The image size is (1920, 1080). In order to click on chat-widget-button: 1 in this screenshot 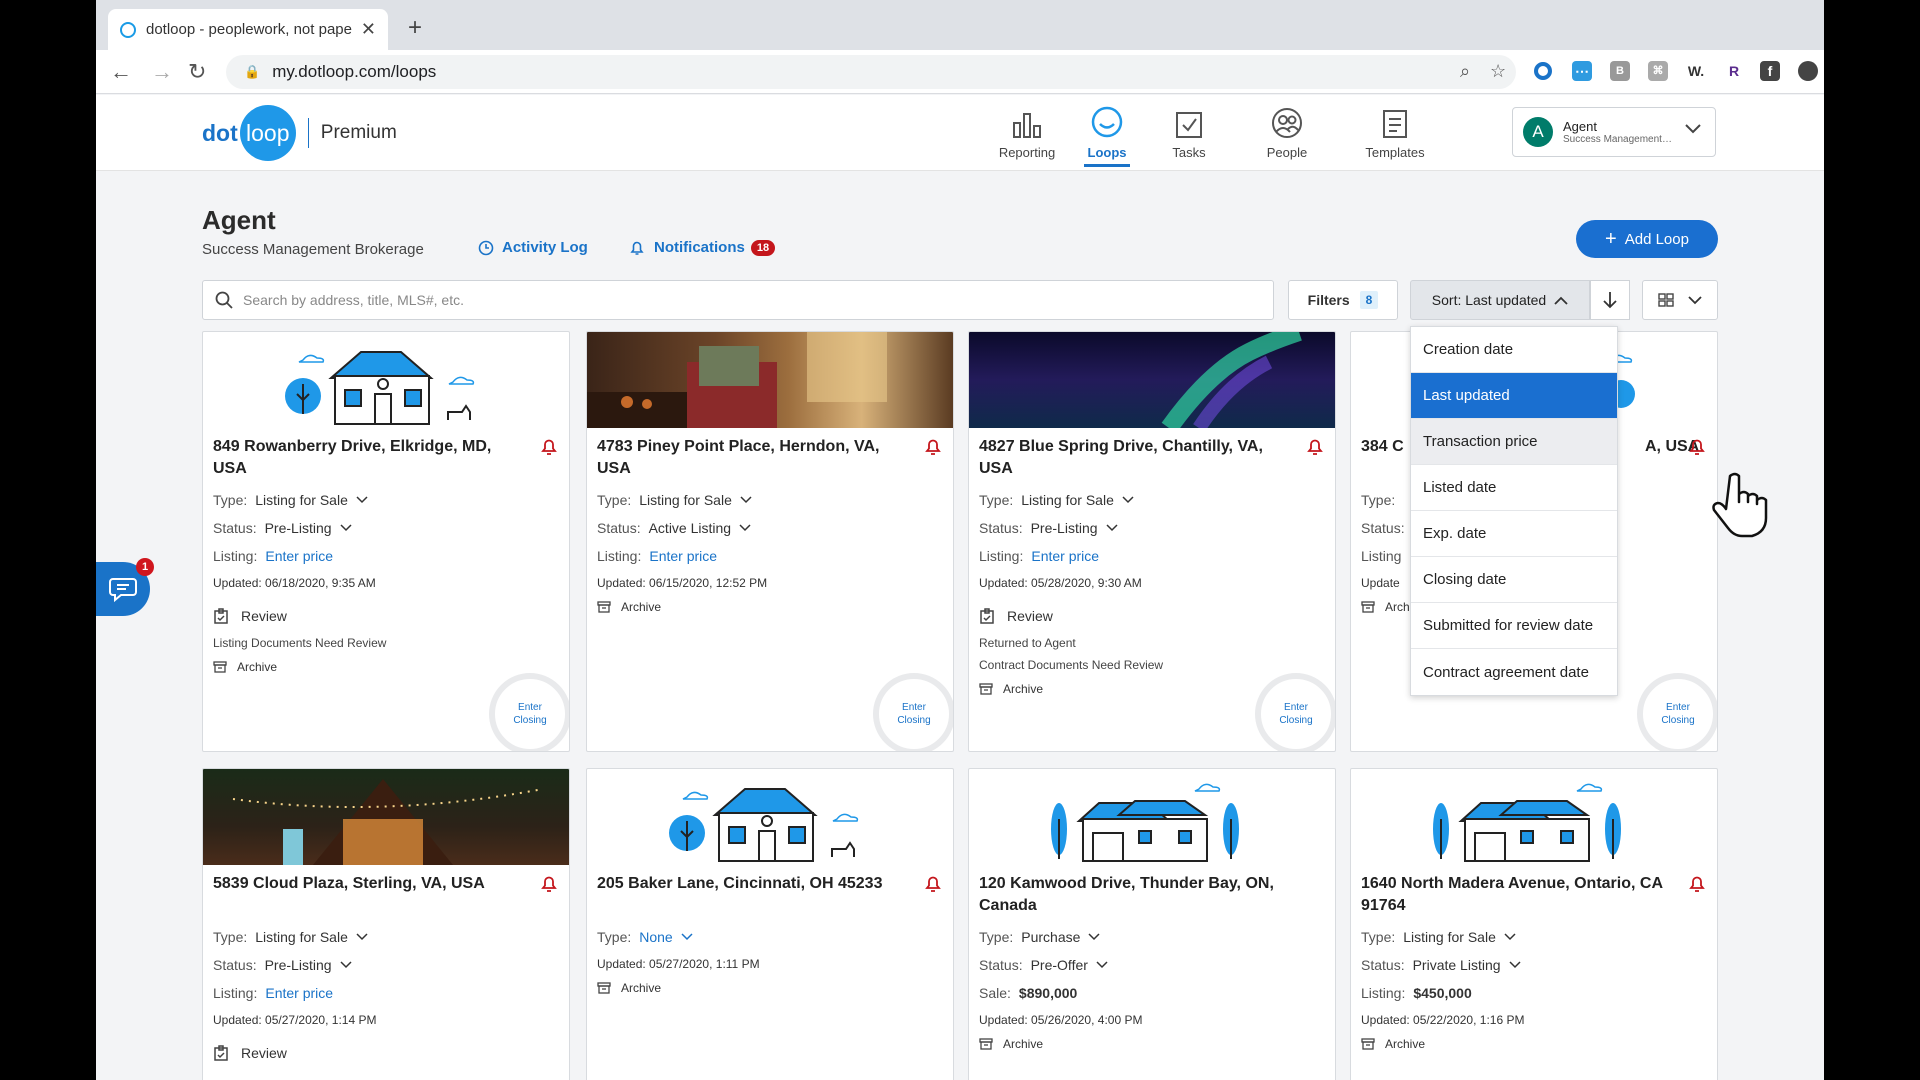, I will do `click(125, 587)`.